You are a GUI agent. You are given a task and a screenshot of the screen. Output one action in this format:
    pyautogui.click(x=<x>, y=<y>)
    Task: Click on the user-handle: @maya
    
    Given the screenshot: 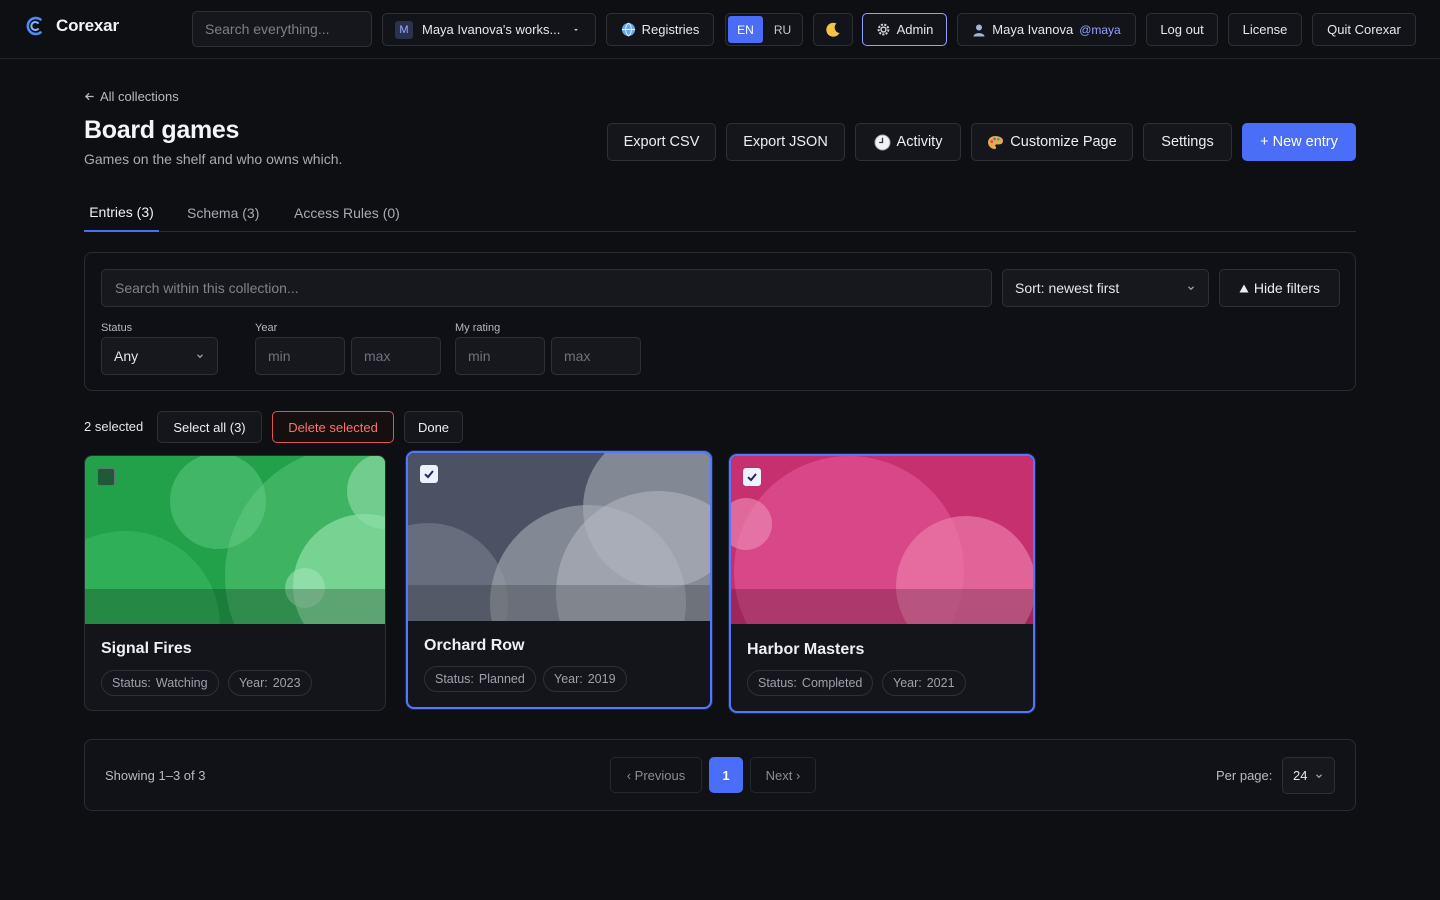 What is the action you would take?
    pyautogui.click(x=1100, y=29)
    